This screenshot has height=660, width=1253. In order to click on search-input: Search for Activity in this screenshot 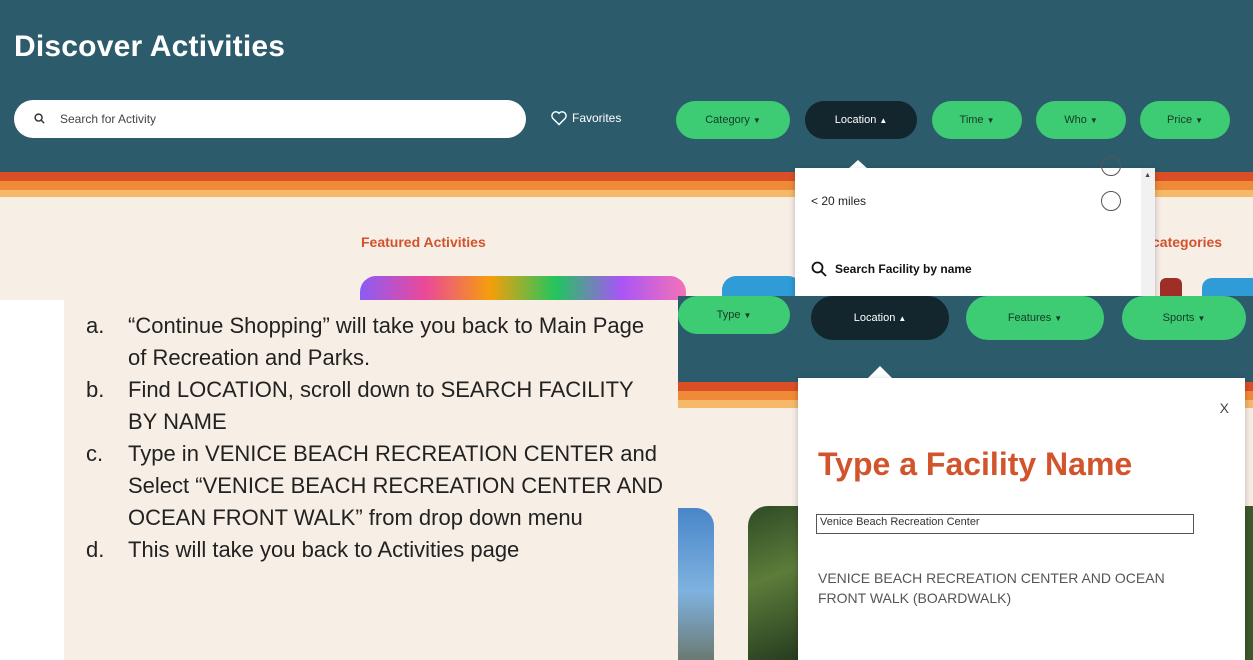, I will do `click(270, 119)`.